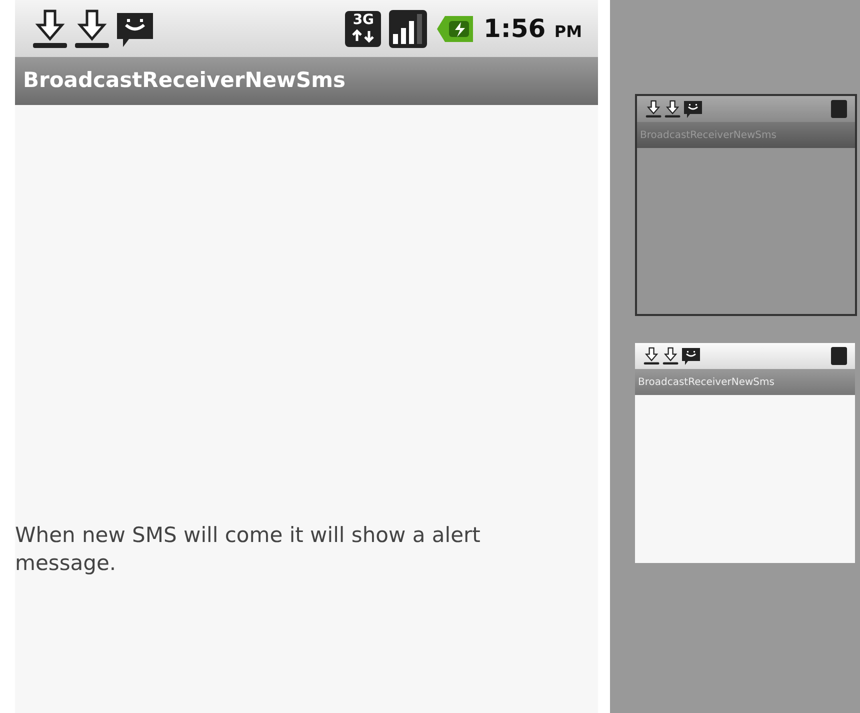 The height and width of the screenshot is (713, 860). What do you see at coordinates (408, 29) in the screenshot?
I see `signal-icon` at bounding box center [408, 29].